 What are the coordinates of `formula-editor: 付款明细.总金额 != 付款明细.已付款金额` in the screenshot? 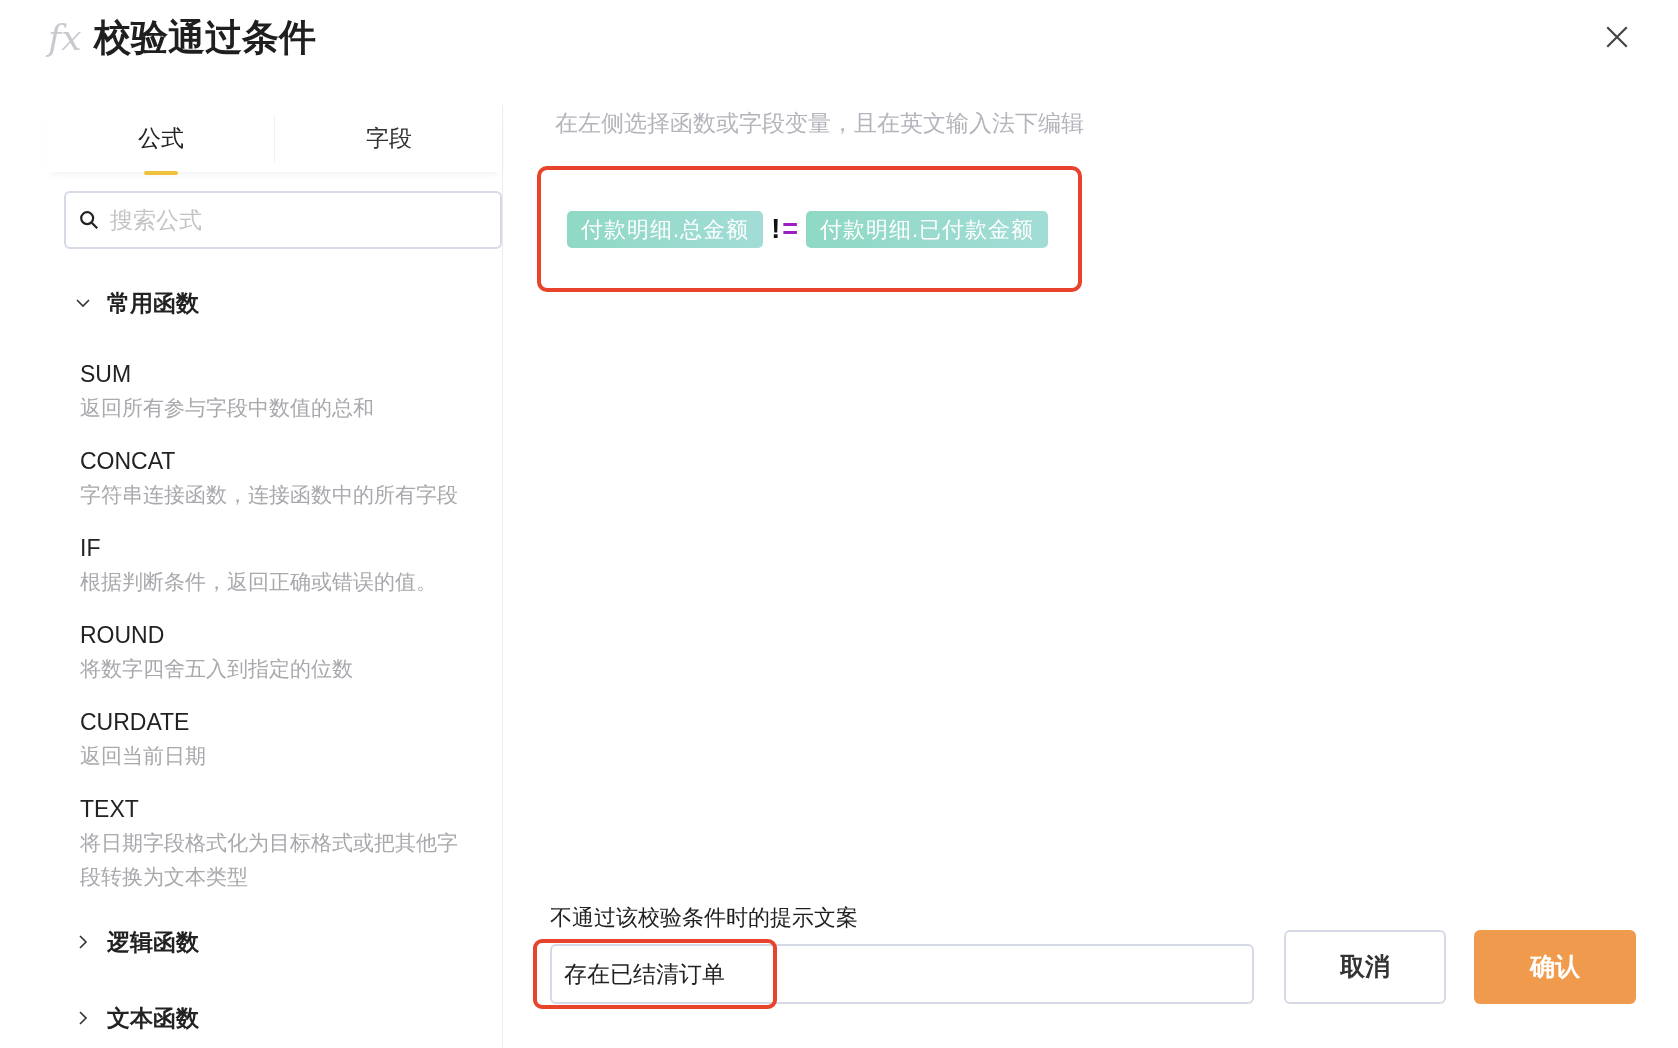 It's located at (809, 229).